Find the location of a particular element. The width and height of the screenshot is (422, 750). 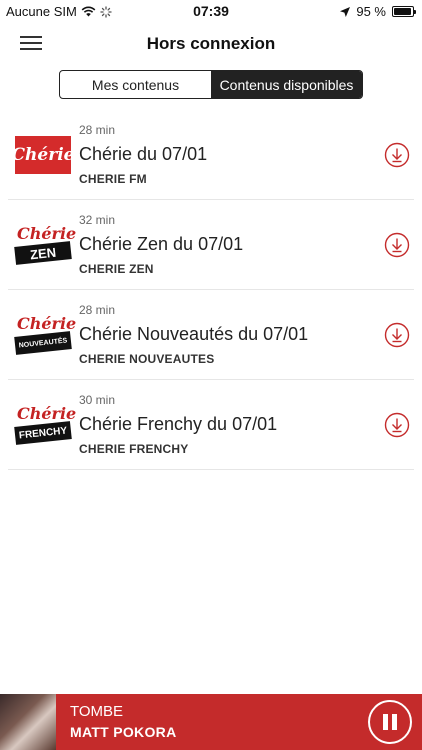

battery-fill is located at coordinates (403, 11).